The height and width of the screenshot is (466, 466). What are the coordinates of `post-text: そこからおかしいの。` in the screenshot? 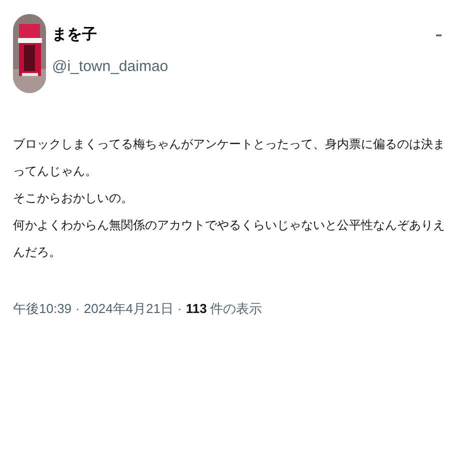 It's located at (73, 198).